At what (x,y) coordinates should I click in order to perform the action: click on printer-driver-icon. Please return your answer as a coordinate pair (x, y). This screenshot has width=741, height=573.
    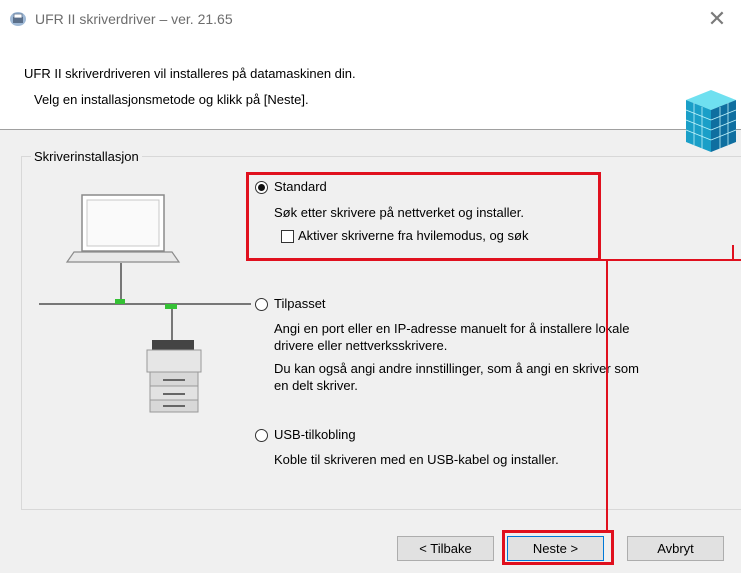
    Looking at the image, I should click on (18, 19).